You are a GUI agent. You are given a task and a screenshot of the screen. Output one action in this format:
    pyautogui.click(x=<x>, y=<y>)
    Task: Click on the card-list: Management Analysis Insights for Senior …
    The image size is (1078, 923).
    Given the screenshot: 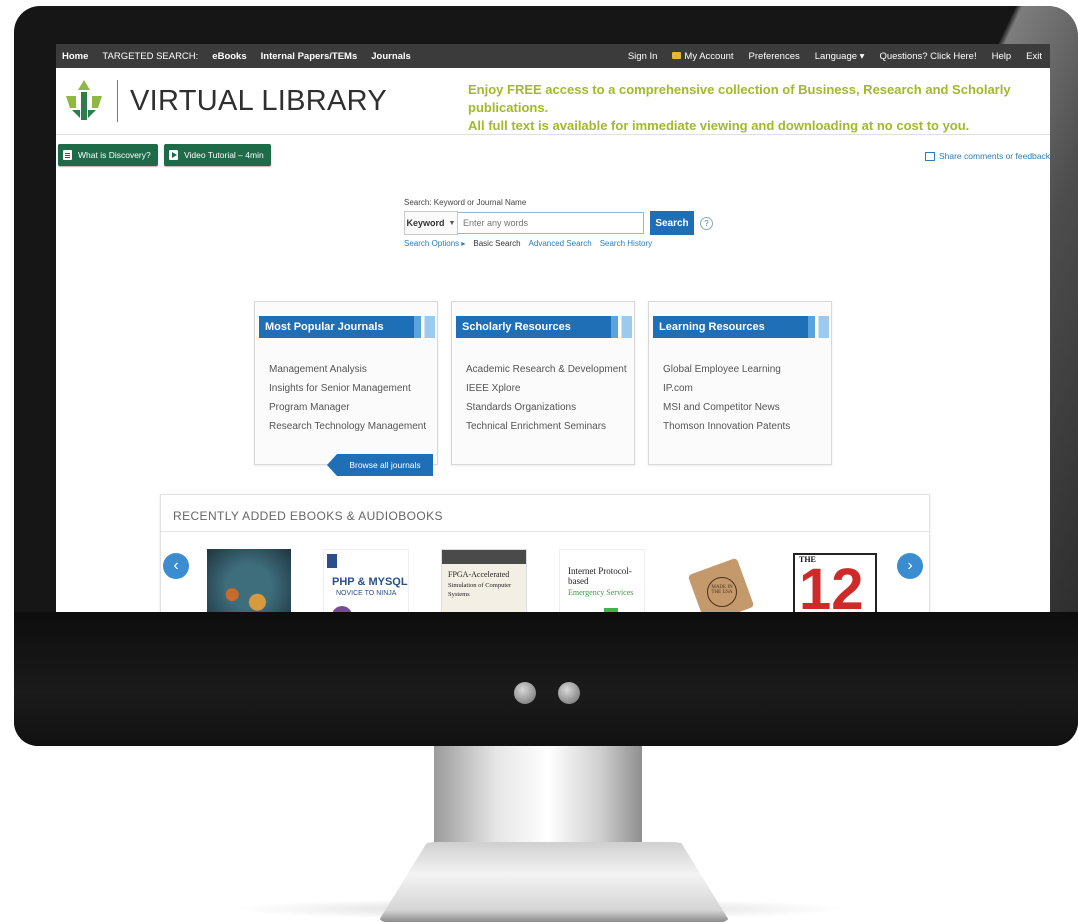 What is the action you would take?
    pyautogui.click(x=347, y=398)
    